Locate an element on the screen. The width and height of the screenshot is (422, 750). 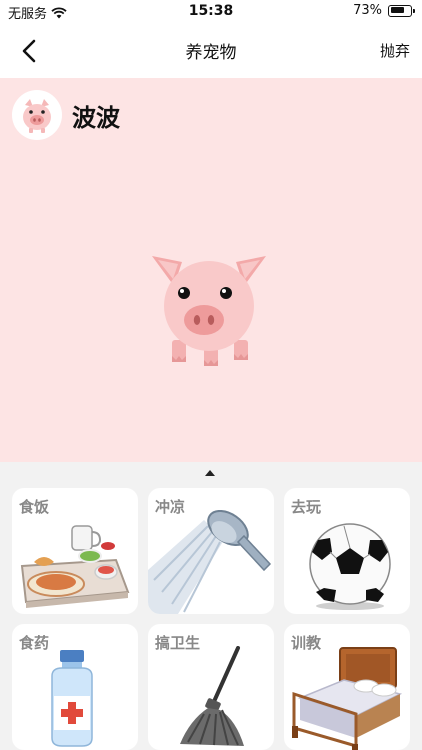
abandon-button: 抛弃 is located at coordinates (395, 50).